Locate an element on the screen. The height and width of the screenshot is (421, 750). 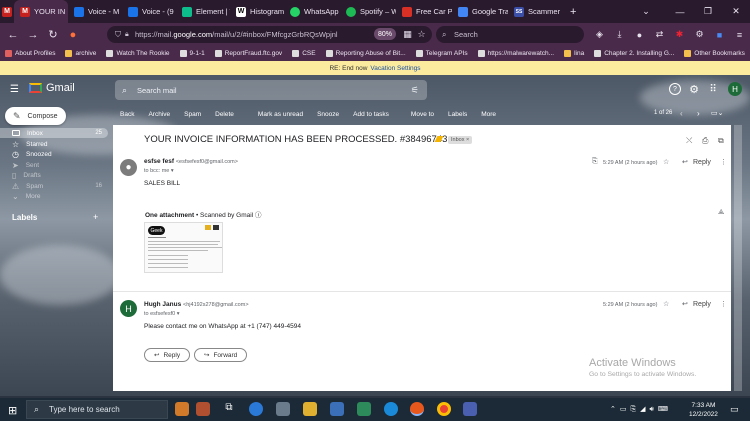
print-icon: ⎙ is located at coordinates (705, 141).